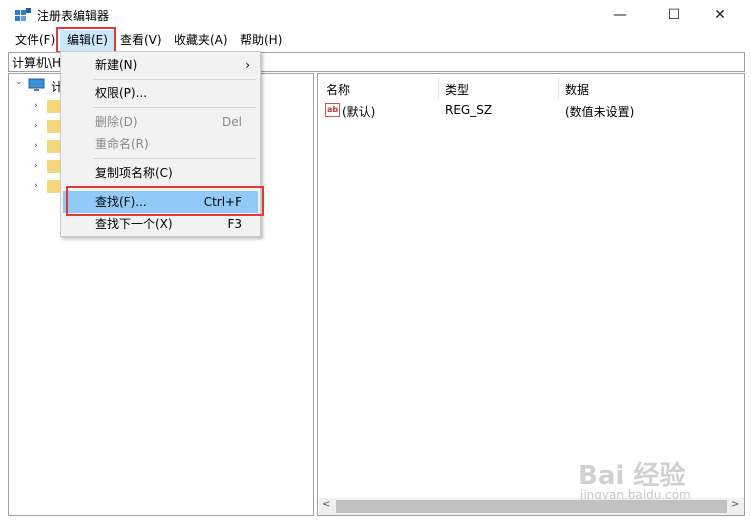  What do you see at coordinates (37, 63) in the screenshot?
I see `address-text: 计算机\H` at bounding box center [37, 63].